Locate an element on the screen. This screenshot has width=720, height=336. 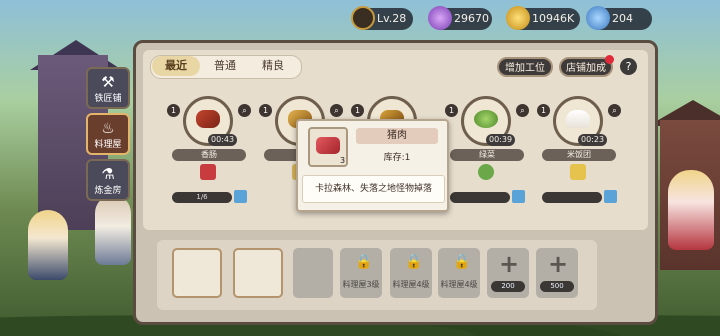
level-display: Lv.28 is located at coordinates (382, 18).